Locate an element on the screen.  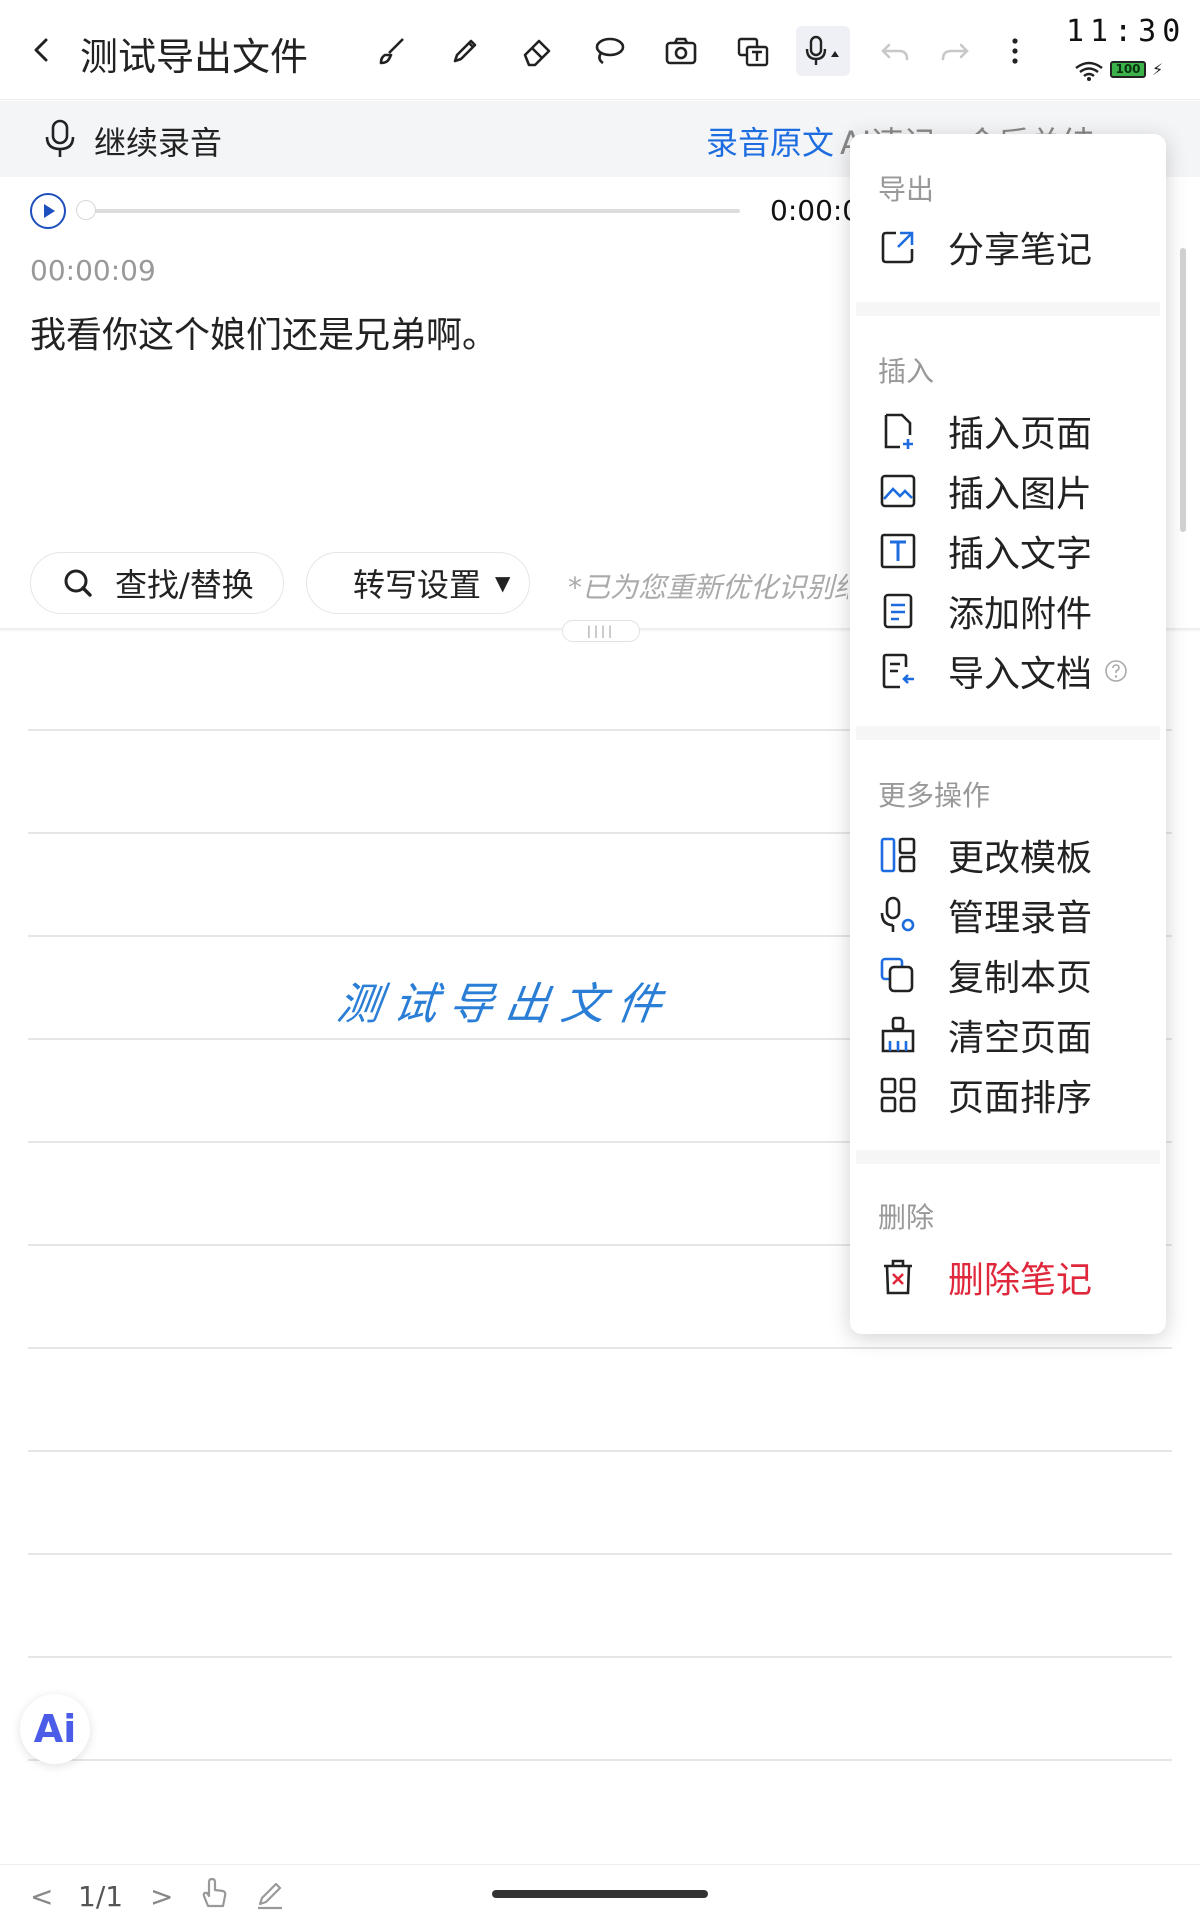
menu-item-label: 管理录音 is located at coordinates (1020, 918).